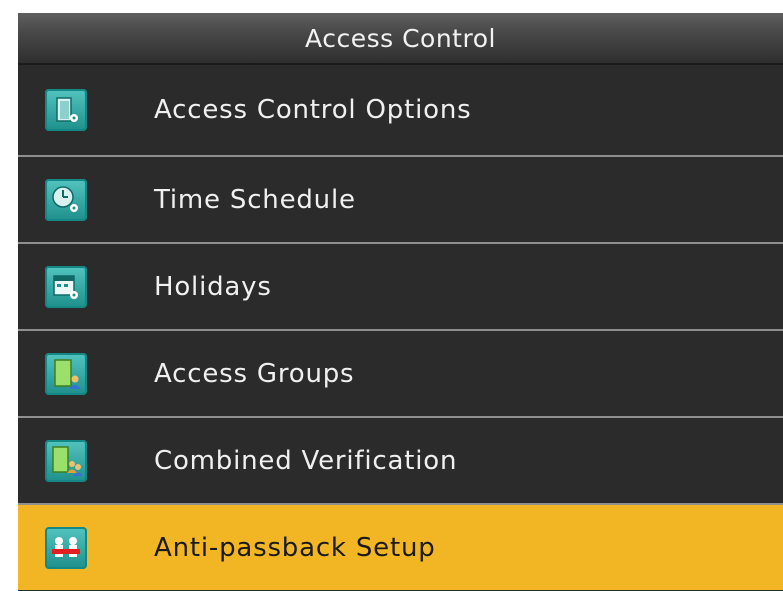 Image resolution: width=783 pixels, height=591 pixels. Describe the element at coordinates (400, 198) in the screenshot. I see `menu-item-time-schedule: Time Schedule` at that location.